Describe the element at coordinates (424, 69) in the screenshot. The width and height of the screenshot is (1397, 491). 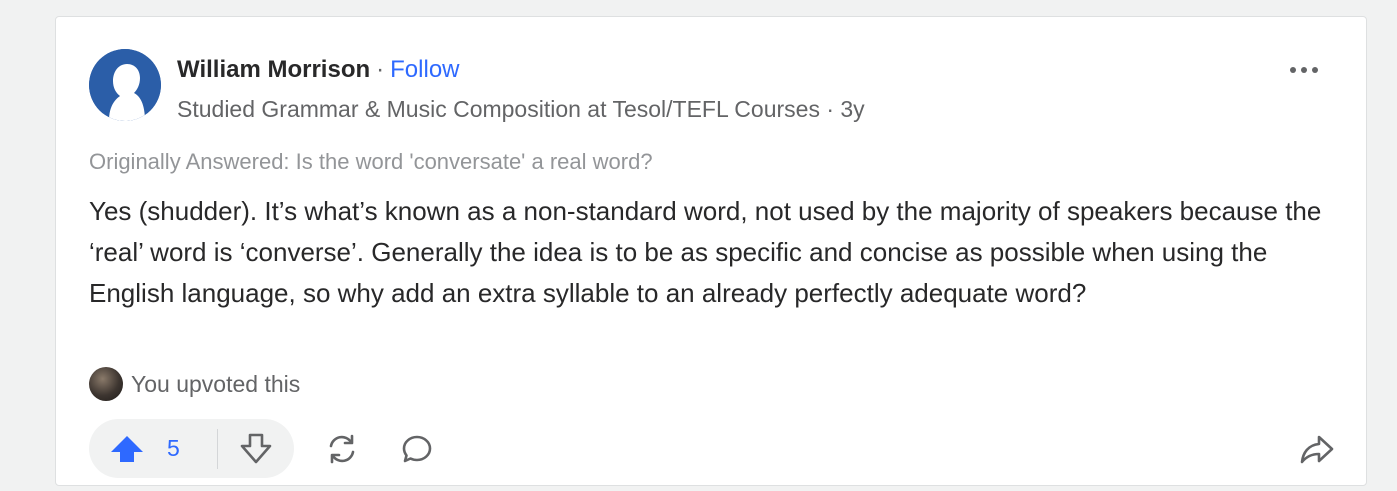
I see `follow-button: Follow` at that location.